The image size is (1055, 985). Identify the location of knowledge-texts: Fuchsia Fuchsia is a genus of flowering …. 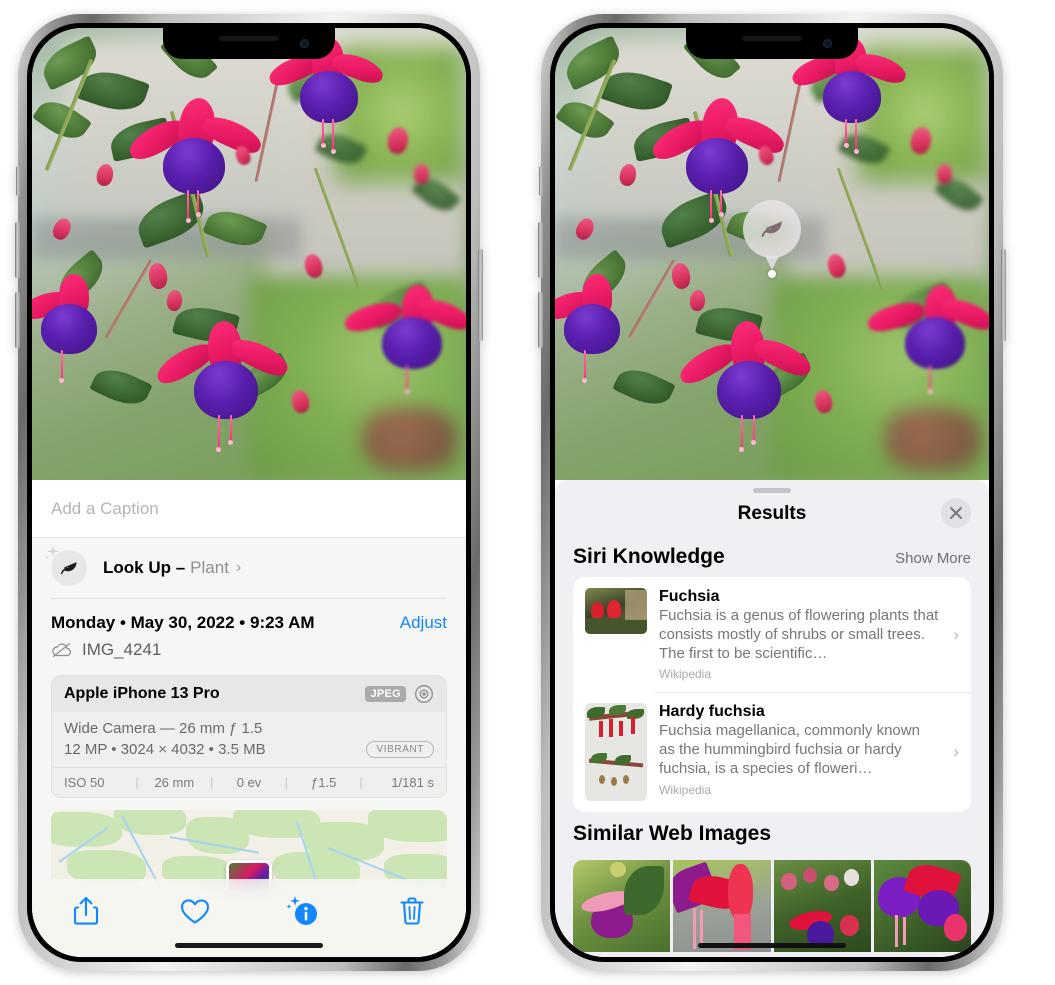
(800, 634).